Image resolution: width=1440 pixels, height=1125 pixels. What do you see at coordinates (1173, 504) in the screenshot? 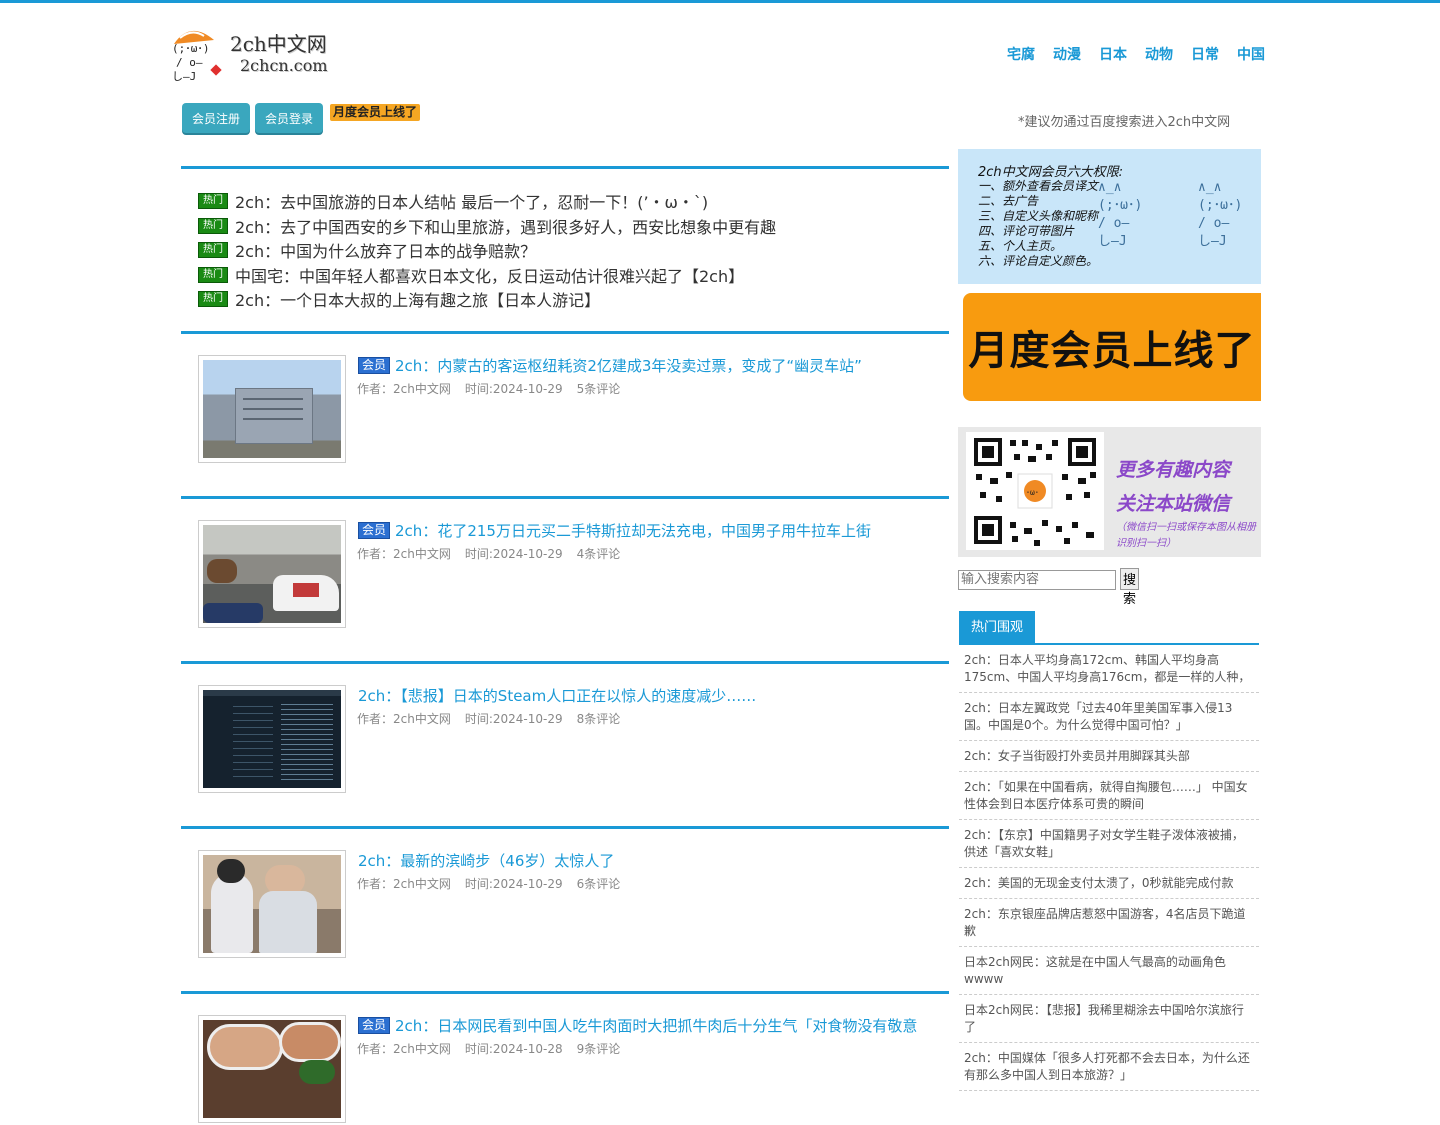
I see `wechat-line2: 关注本站微信` at bounding box center [1173, 504].